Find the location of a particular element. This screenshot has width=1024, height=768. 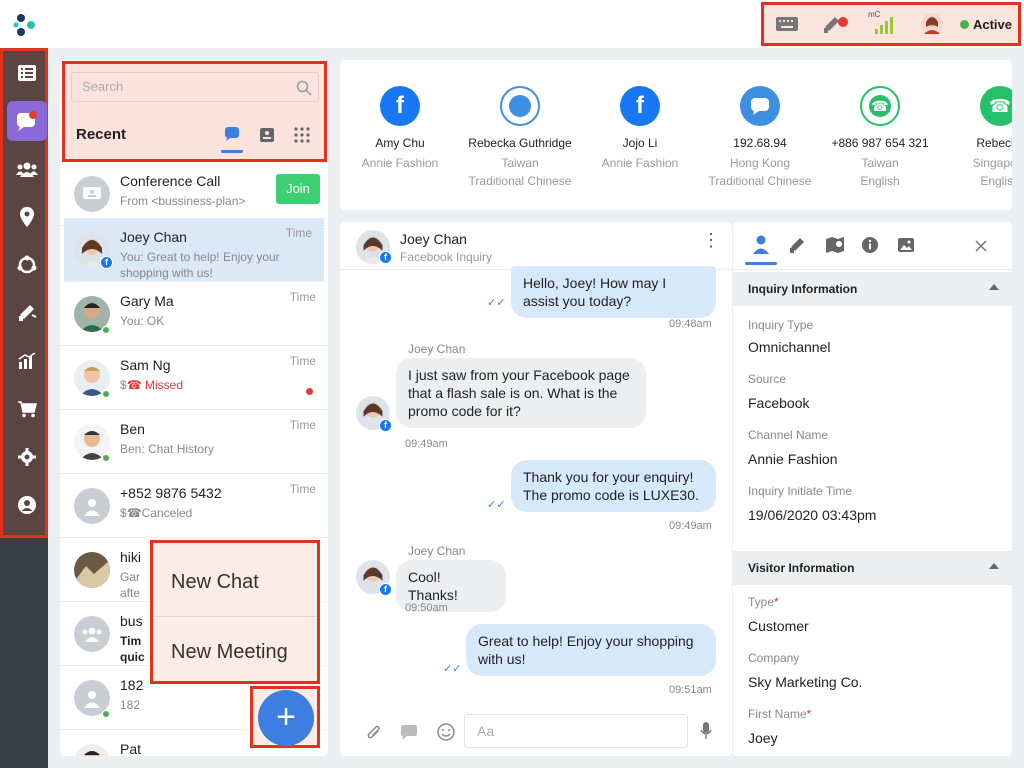

contact-detail: Traditional Chinese is located at coordinates (520, 181).